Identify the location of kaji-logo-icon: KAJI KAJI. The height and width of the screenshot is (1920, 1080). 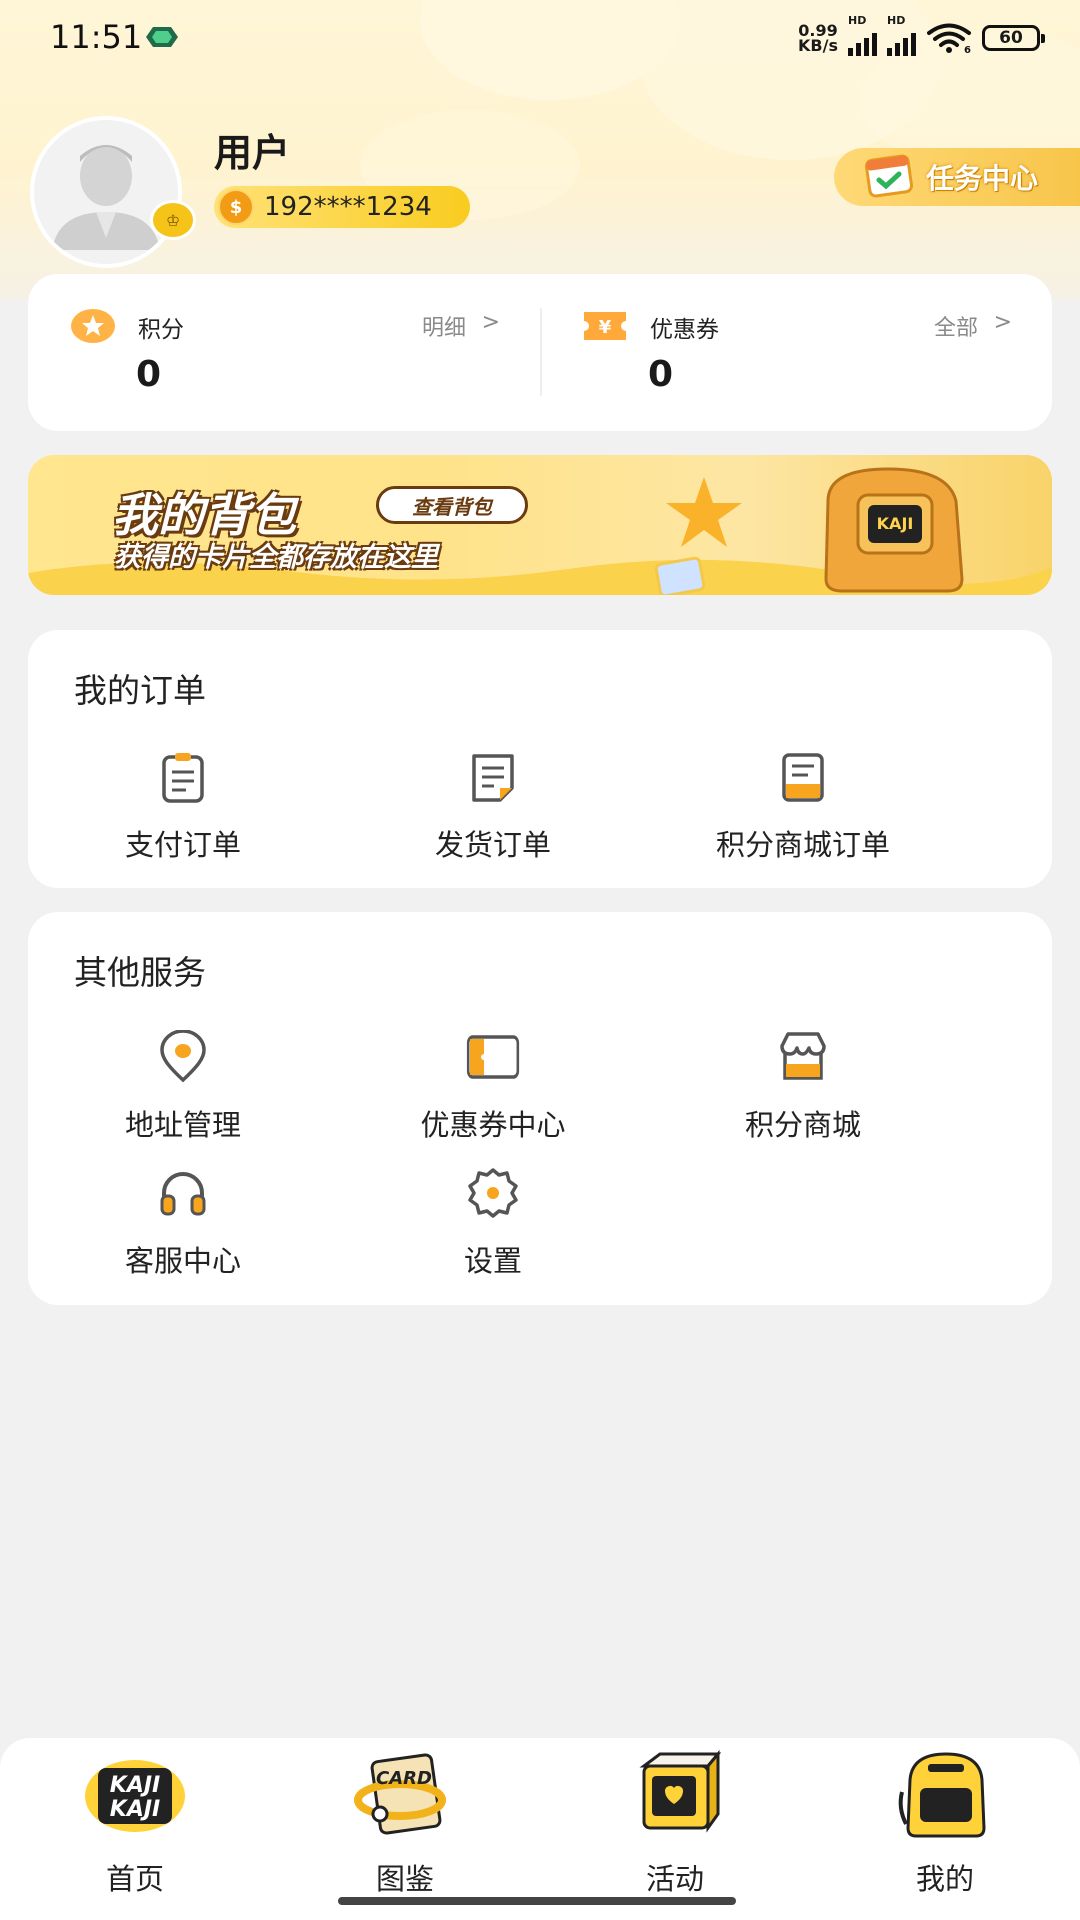
(135, 1796).